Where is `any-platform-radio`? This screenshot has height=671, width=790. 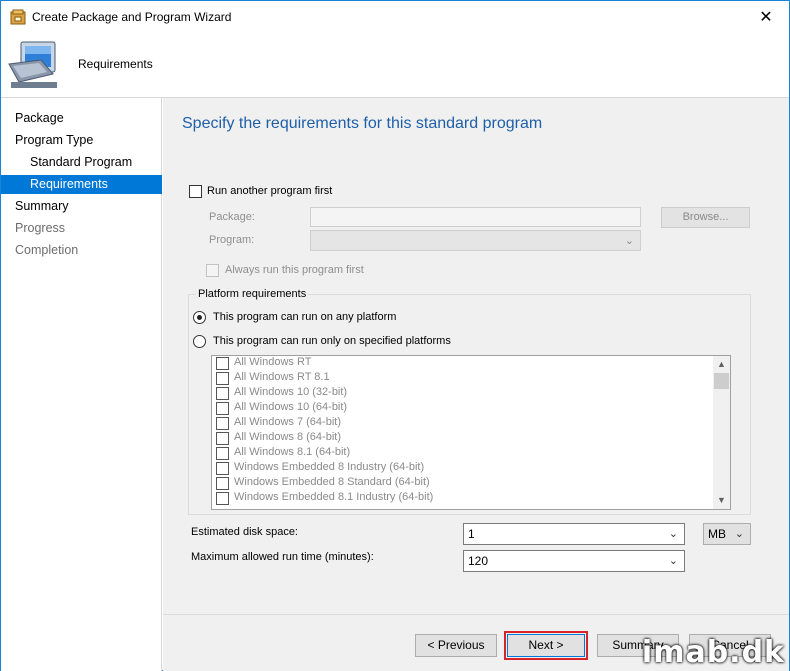 any-platform-radio is located at coordinates (199, 317).